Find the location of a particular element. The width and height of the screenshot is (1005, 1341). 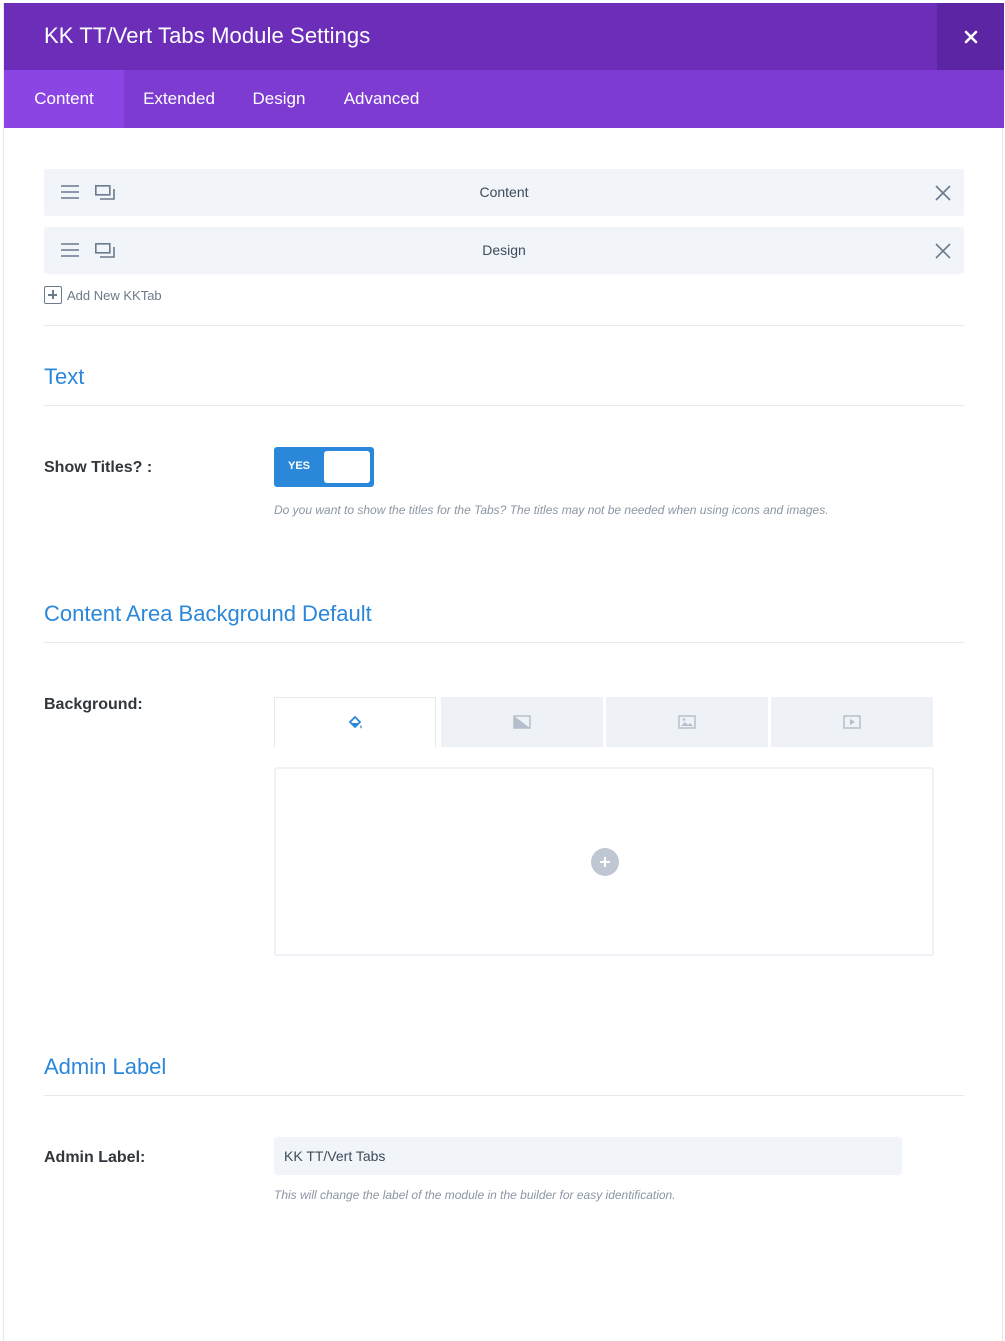

paint-bucket-icon is located at coordinates (355, 721).